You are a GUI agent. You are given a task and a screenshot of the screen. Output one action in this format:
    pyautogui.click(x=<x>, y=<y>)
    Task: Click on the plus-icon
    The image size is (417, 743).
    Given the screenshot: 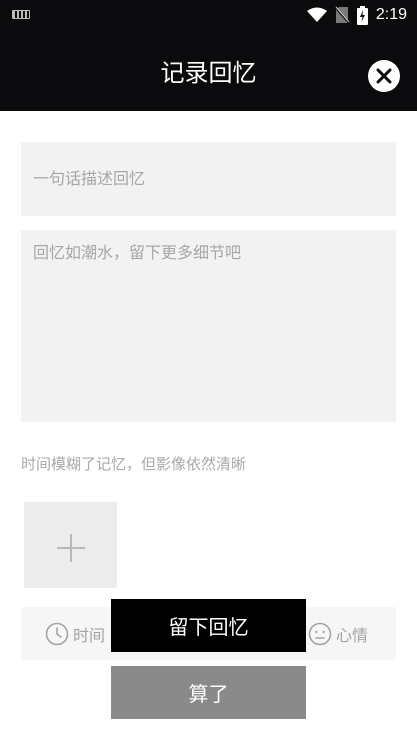 What is the action you would take?
    pyautogui.click(x=71, y=548)
    